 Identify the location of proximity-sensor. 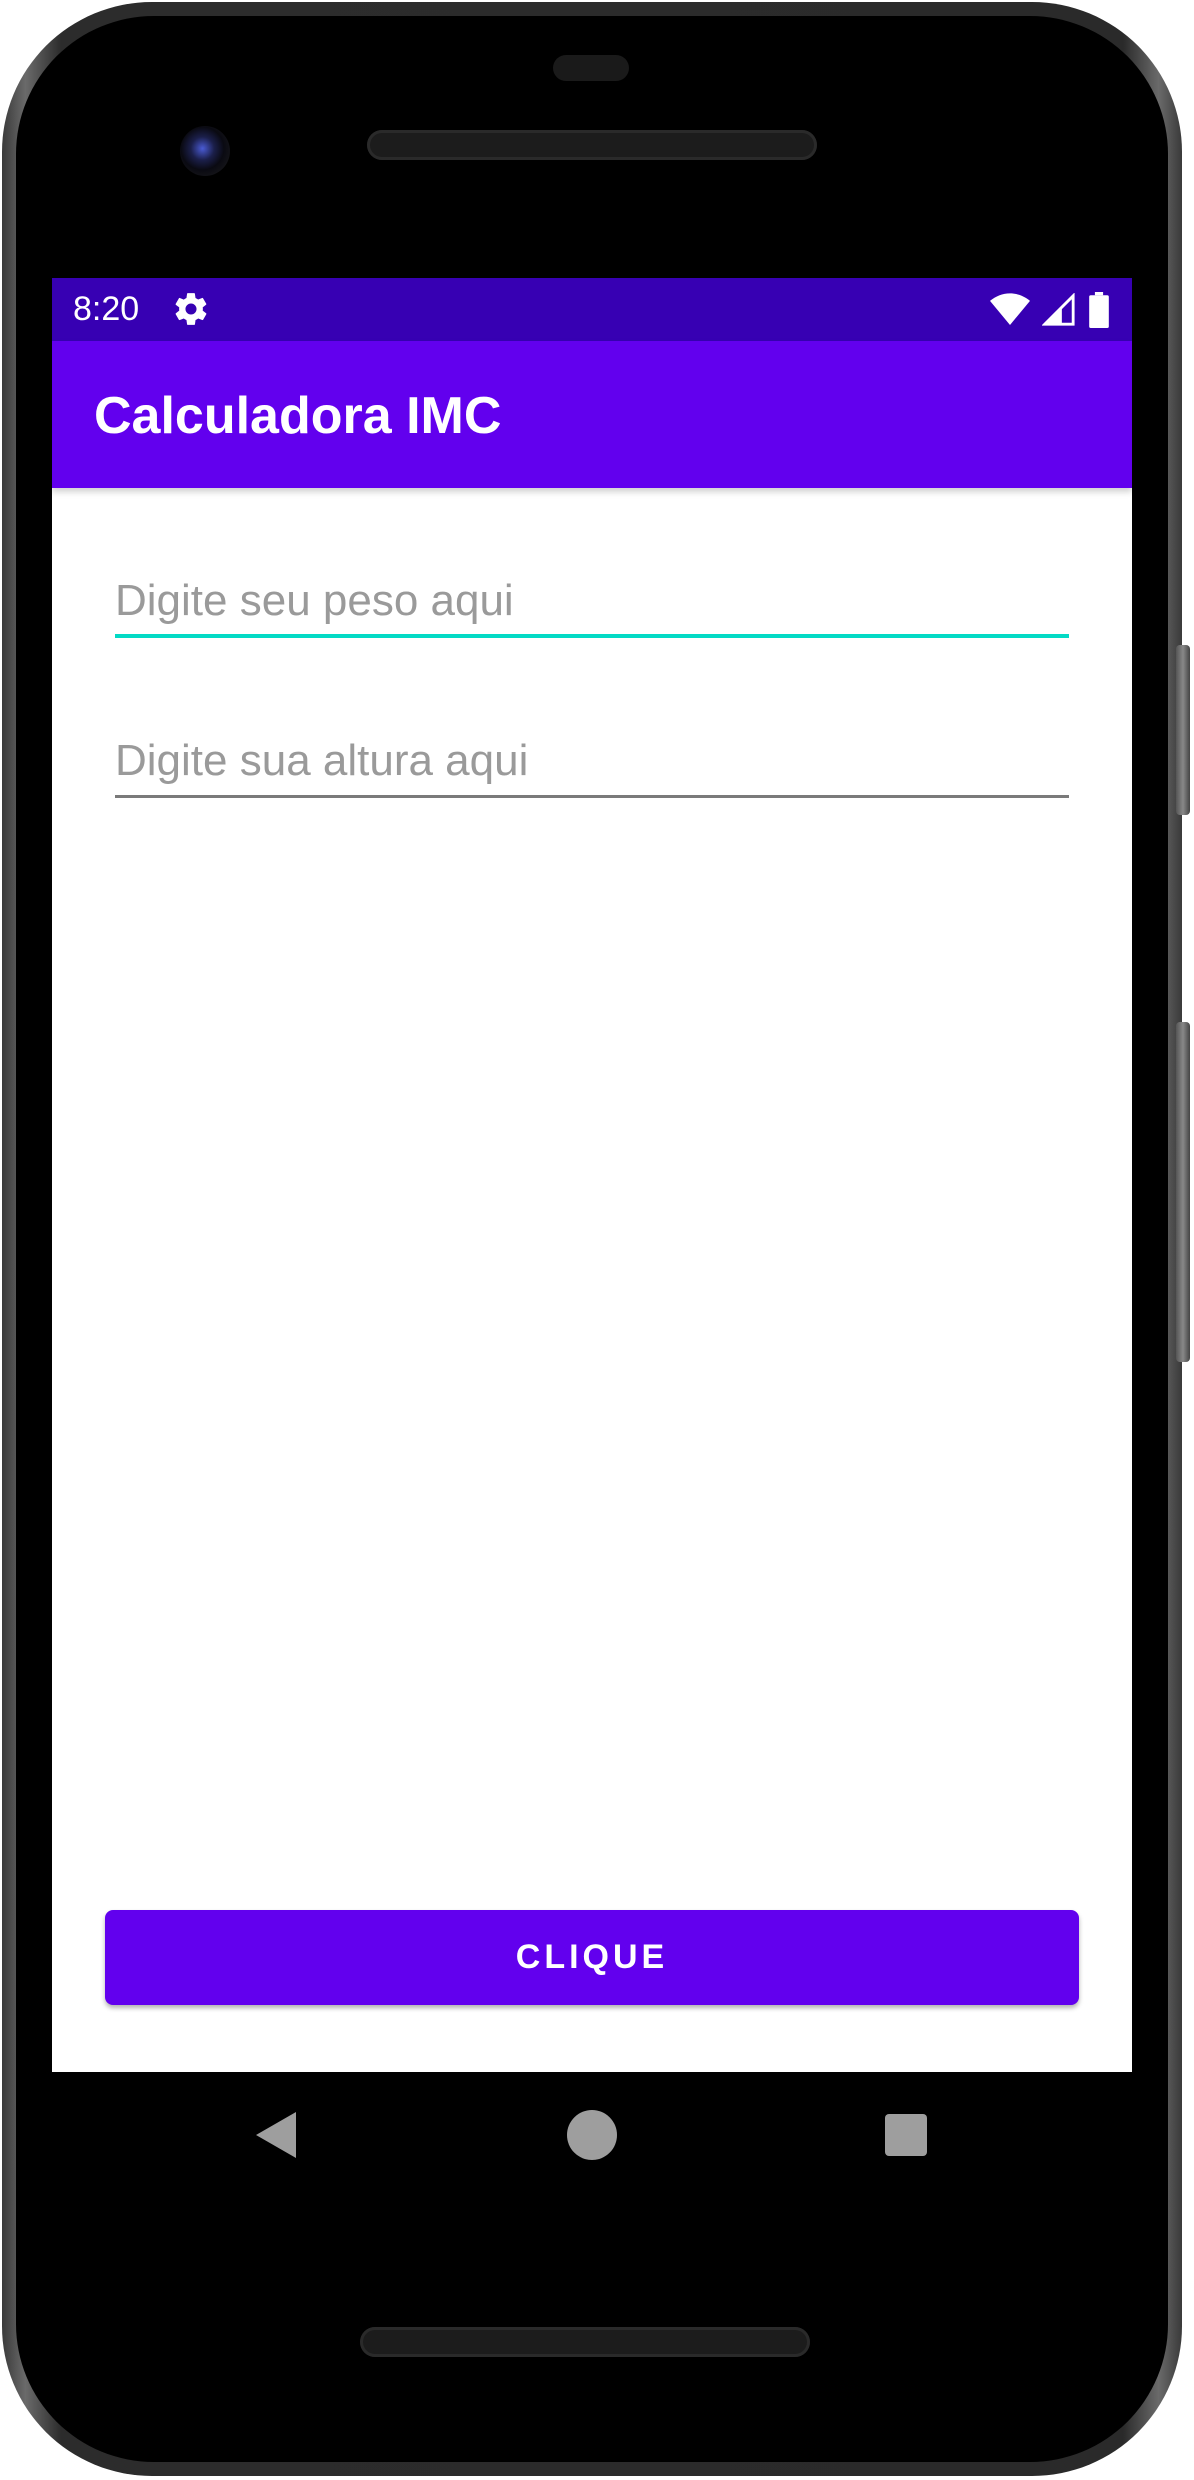
(591, 68).